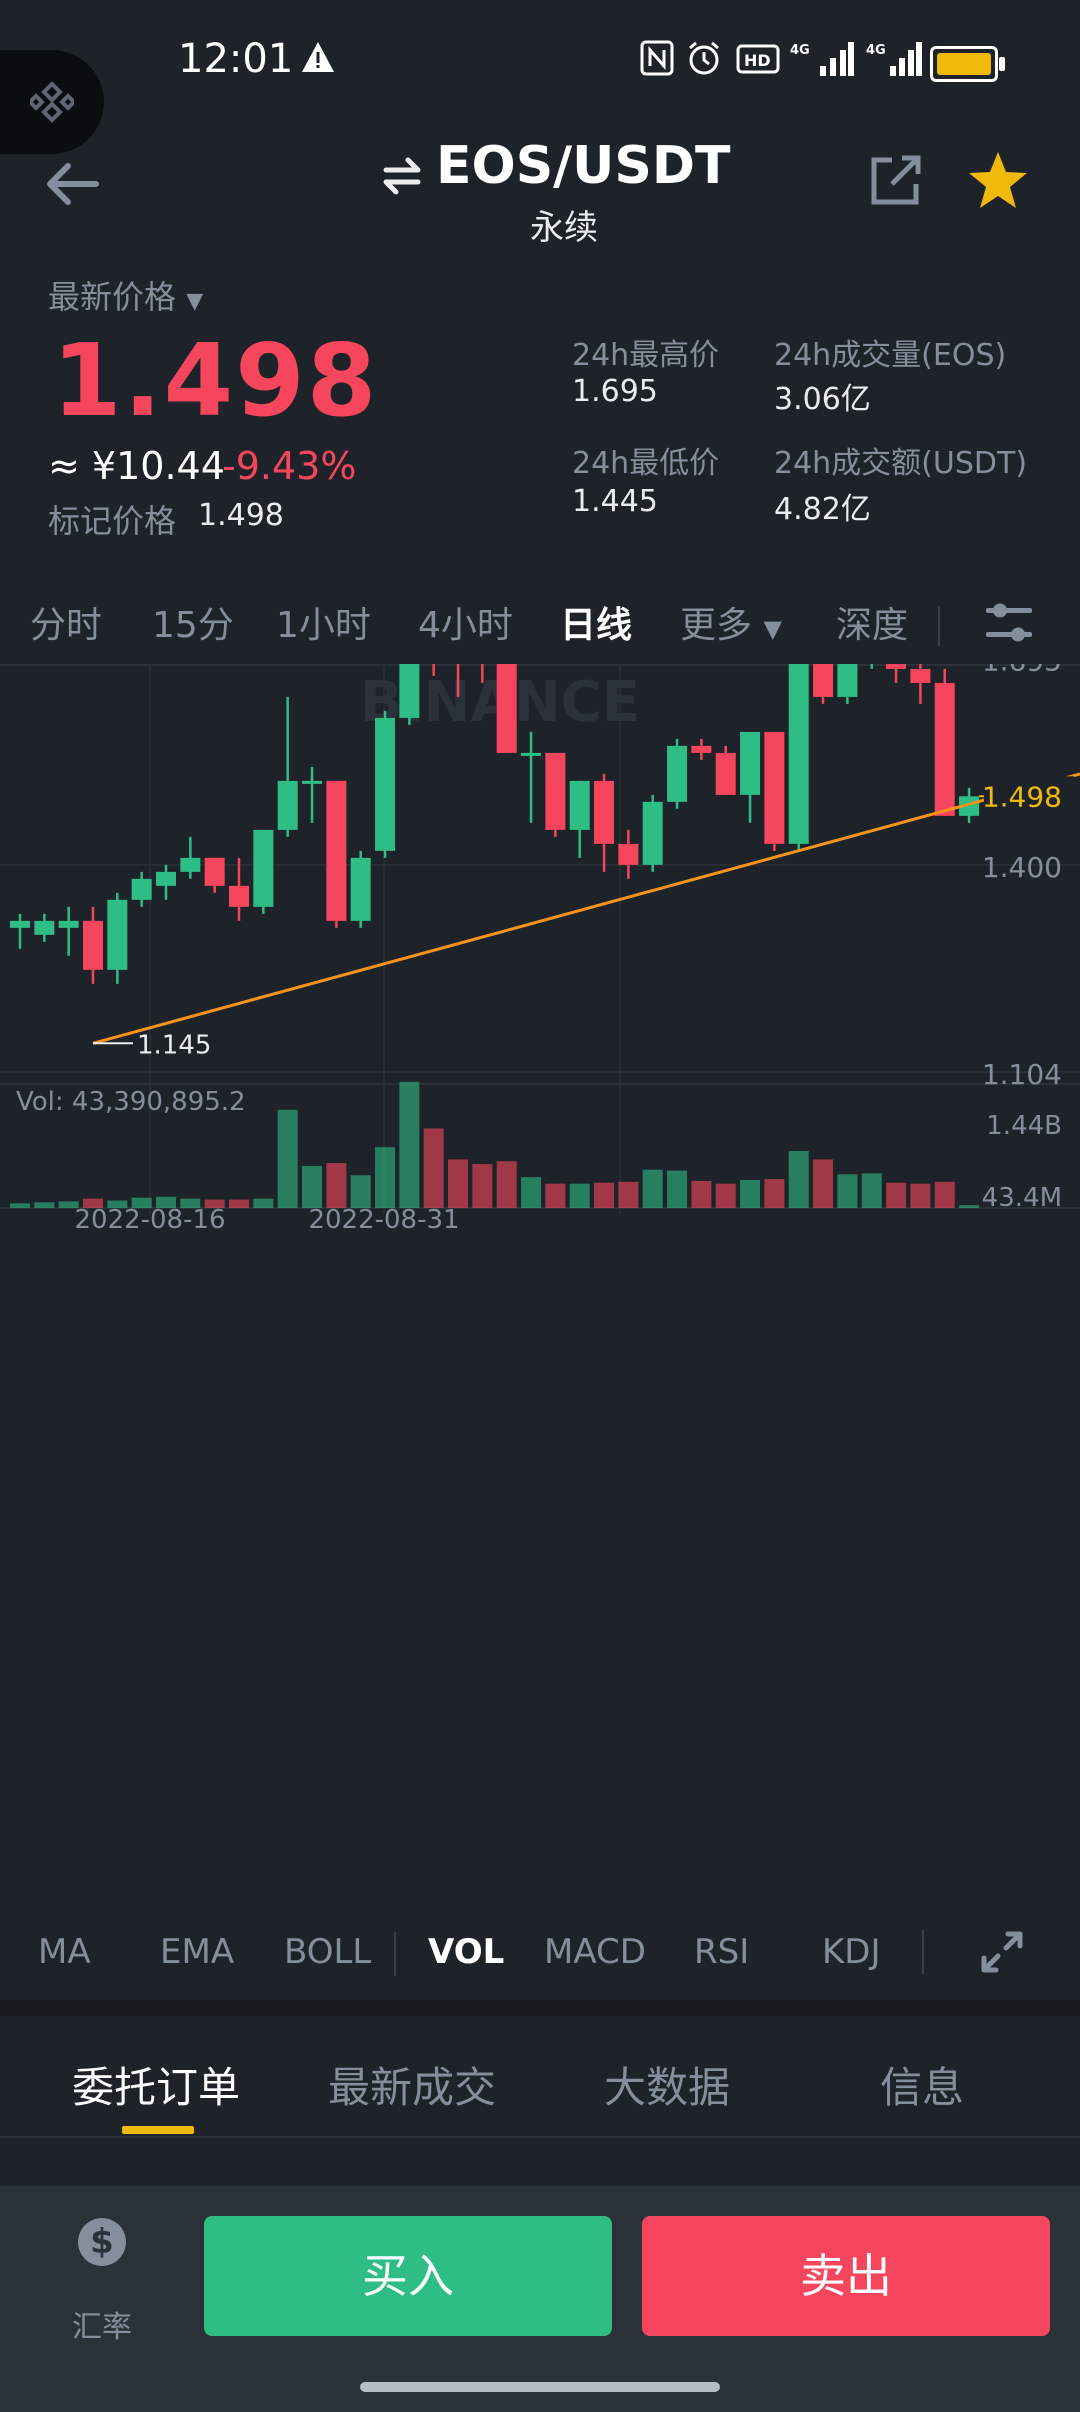 This screenshot has width=1080, height=2412. I want to click on tab-latest-trades: 最新成交, so click(412, 2084).